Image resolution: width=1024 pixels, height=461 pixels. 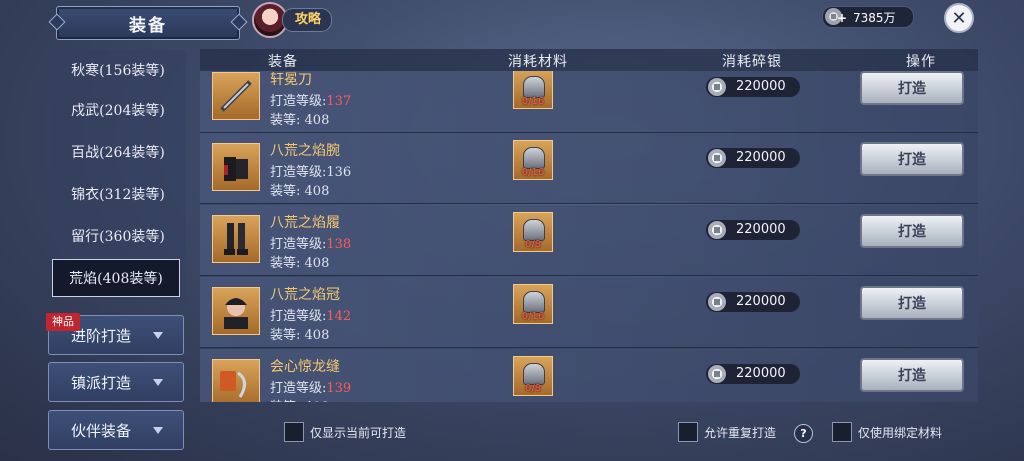 What do you see at coordinates (688, 432) in the screenshot?
I see `allow-repeat-checkbox` at bounding box center [688, 432].